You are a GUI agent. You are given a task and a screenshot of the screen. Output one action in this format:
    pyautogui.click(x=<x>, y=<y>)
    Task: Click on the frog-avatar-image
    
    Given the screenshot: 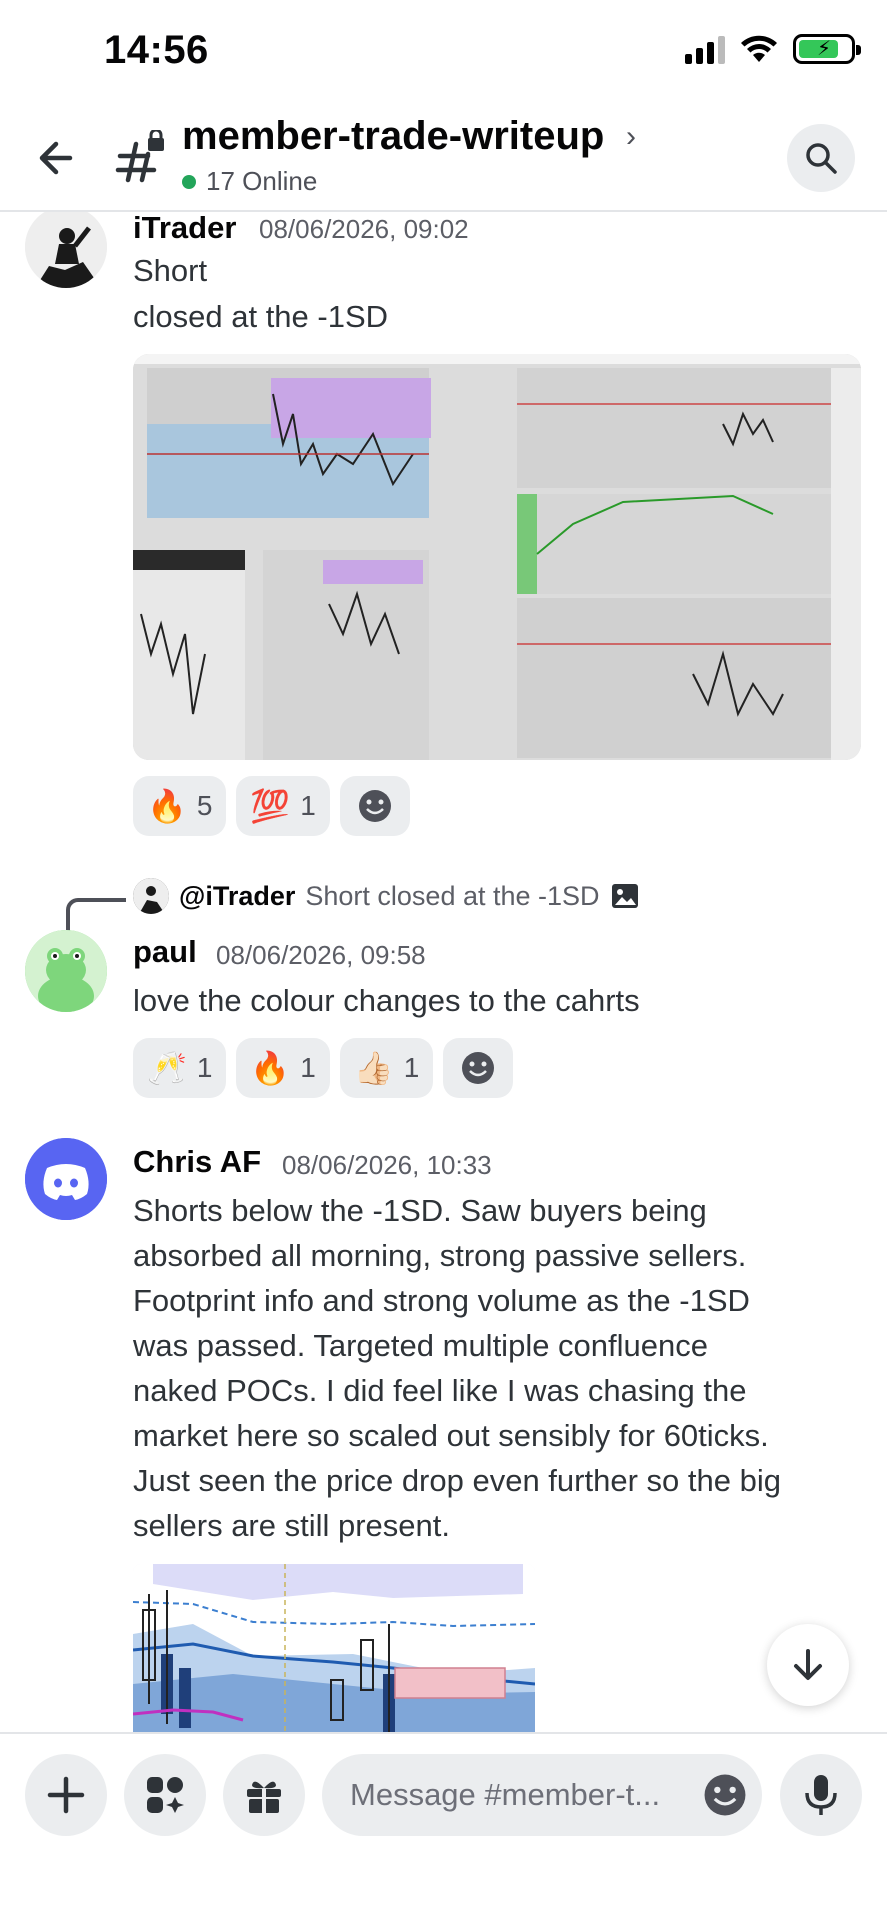 What is the action you would take?
    pyautogui.click(x=66, y=971)
    